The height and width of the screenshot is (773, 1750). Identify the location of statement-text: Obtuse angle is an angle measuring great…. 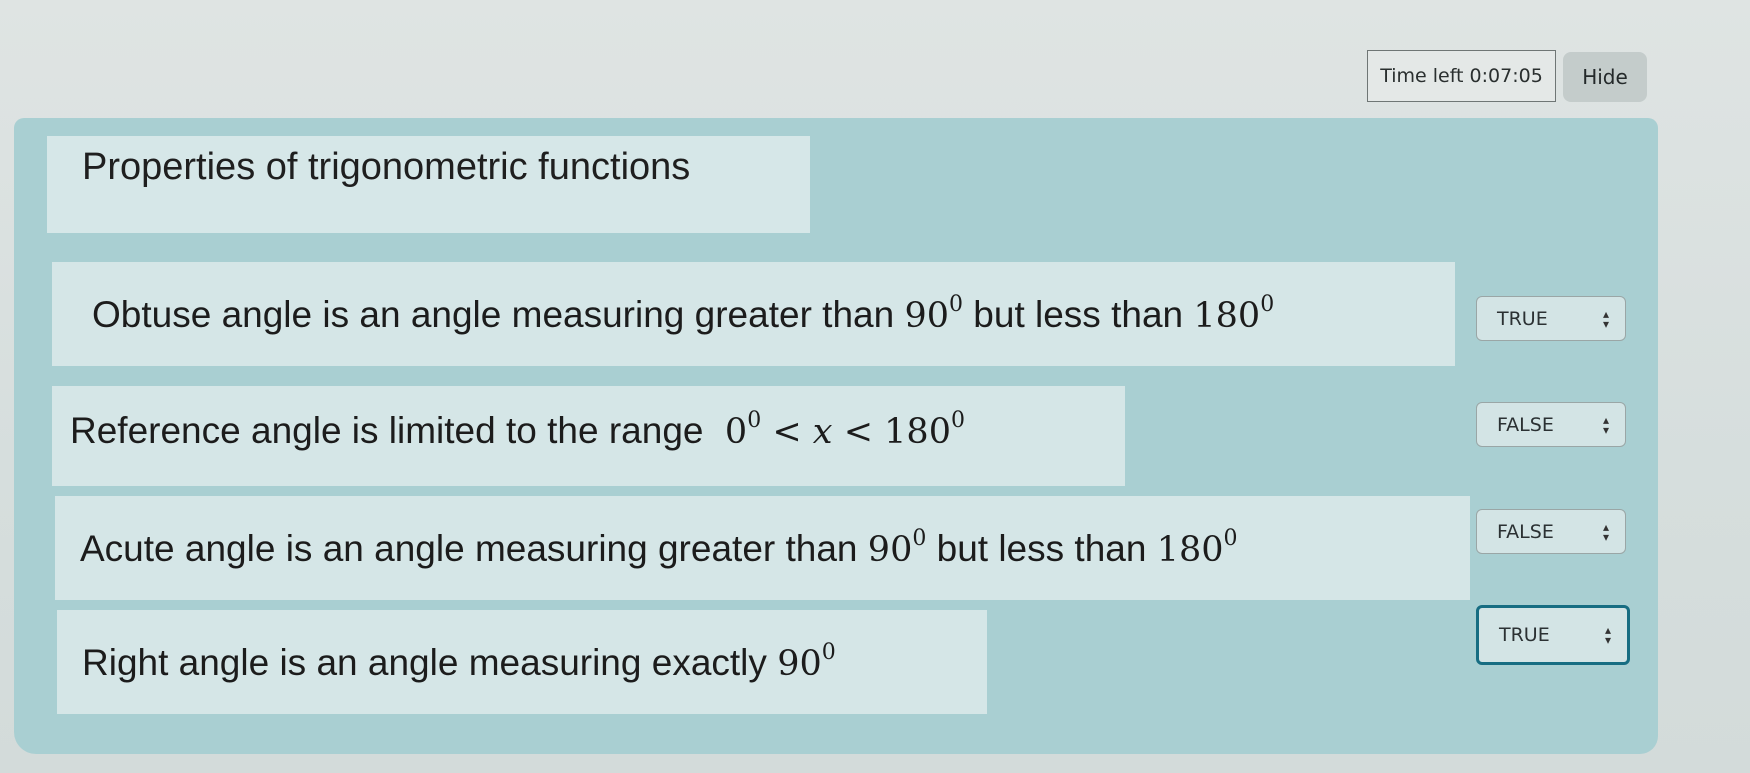
(493, 314).